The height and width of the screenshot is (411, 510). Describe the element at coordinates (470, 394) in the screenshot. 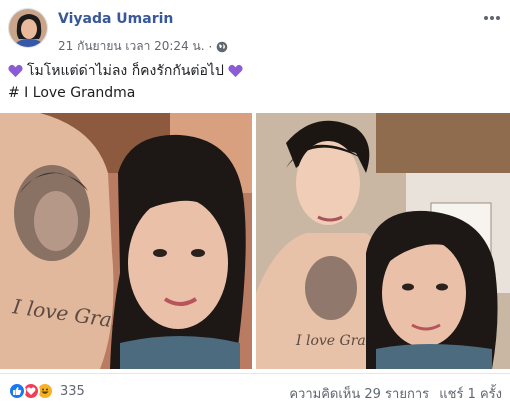

I see `shares-count: แชร์ 1 ครั้ง` at that location.